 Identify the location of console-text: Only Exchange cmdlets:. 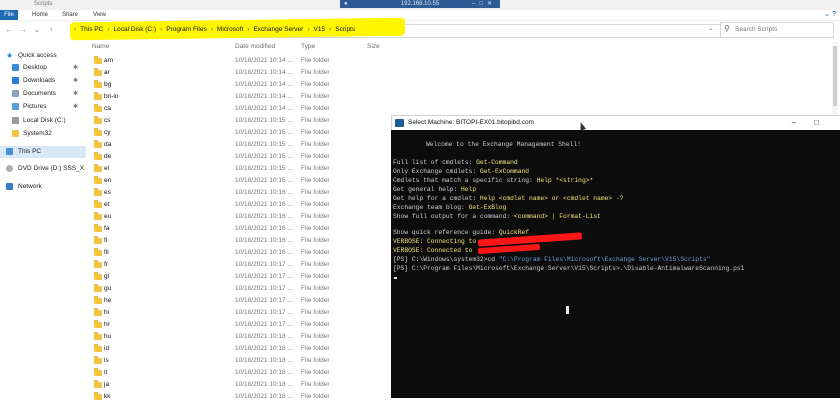
(436, 171).